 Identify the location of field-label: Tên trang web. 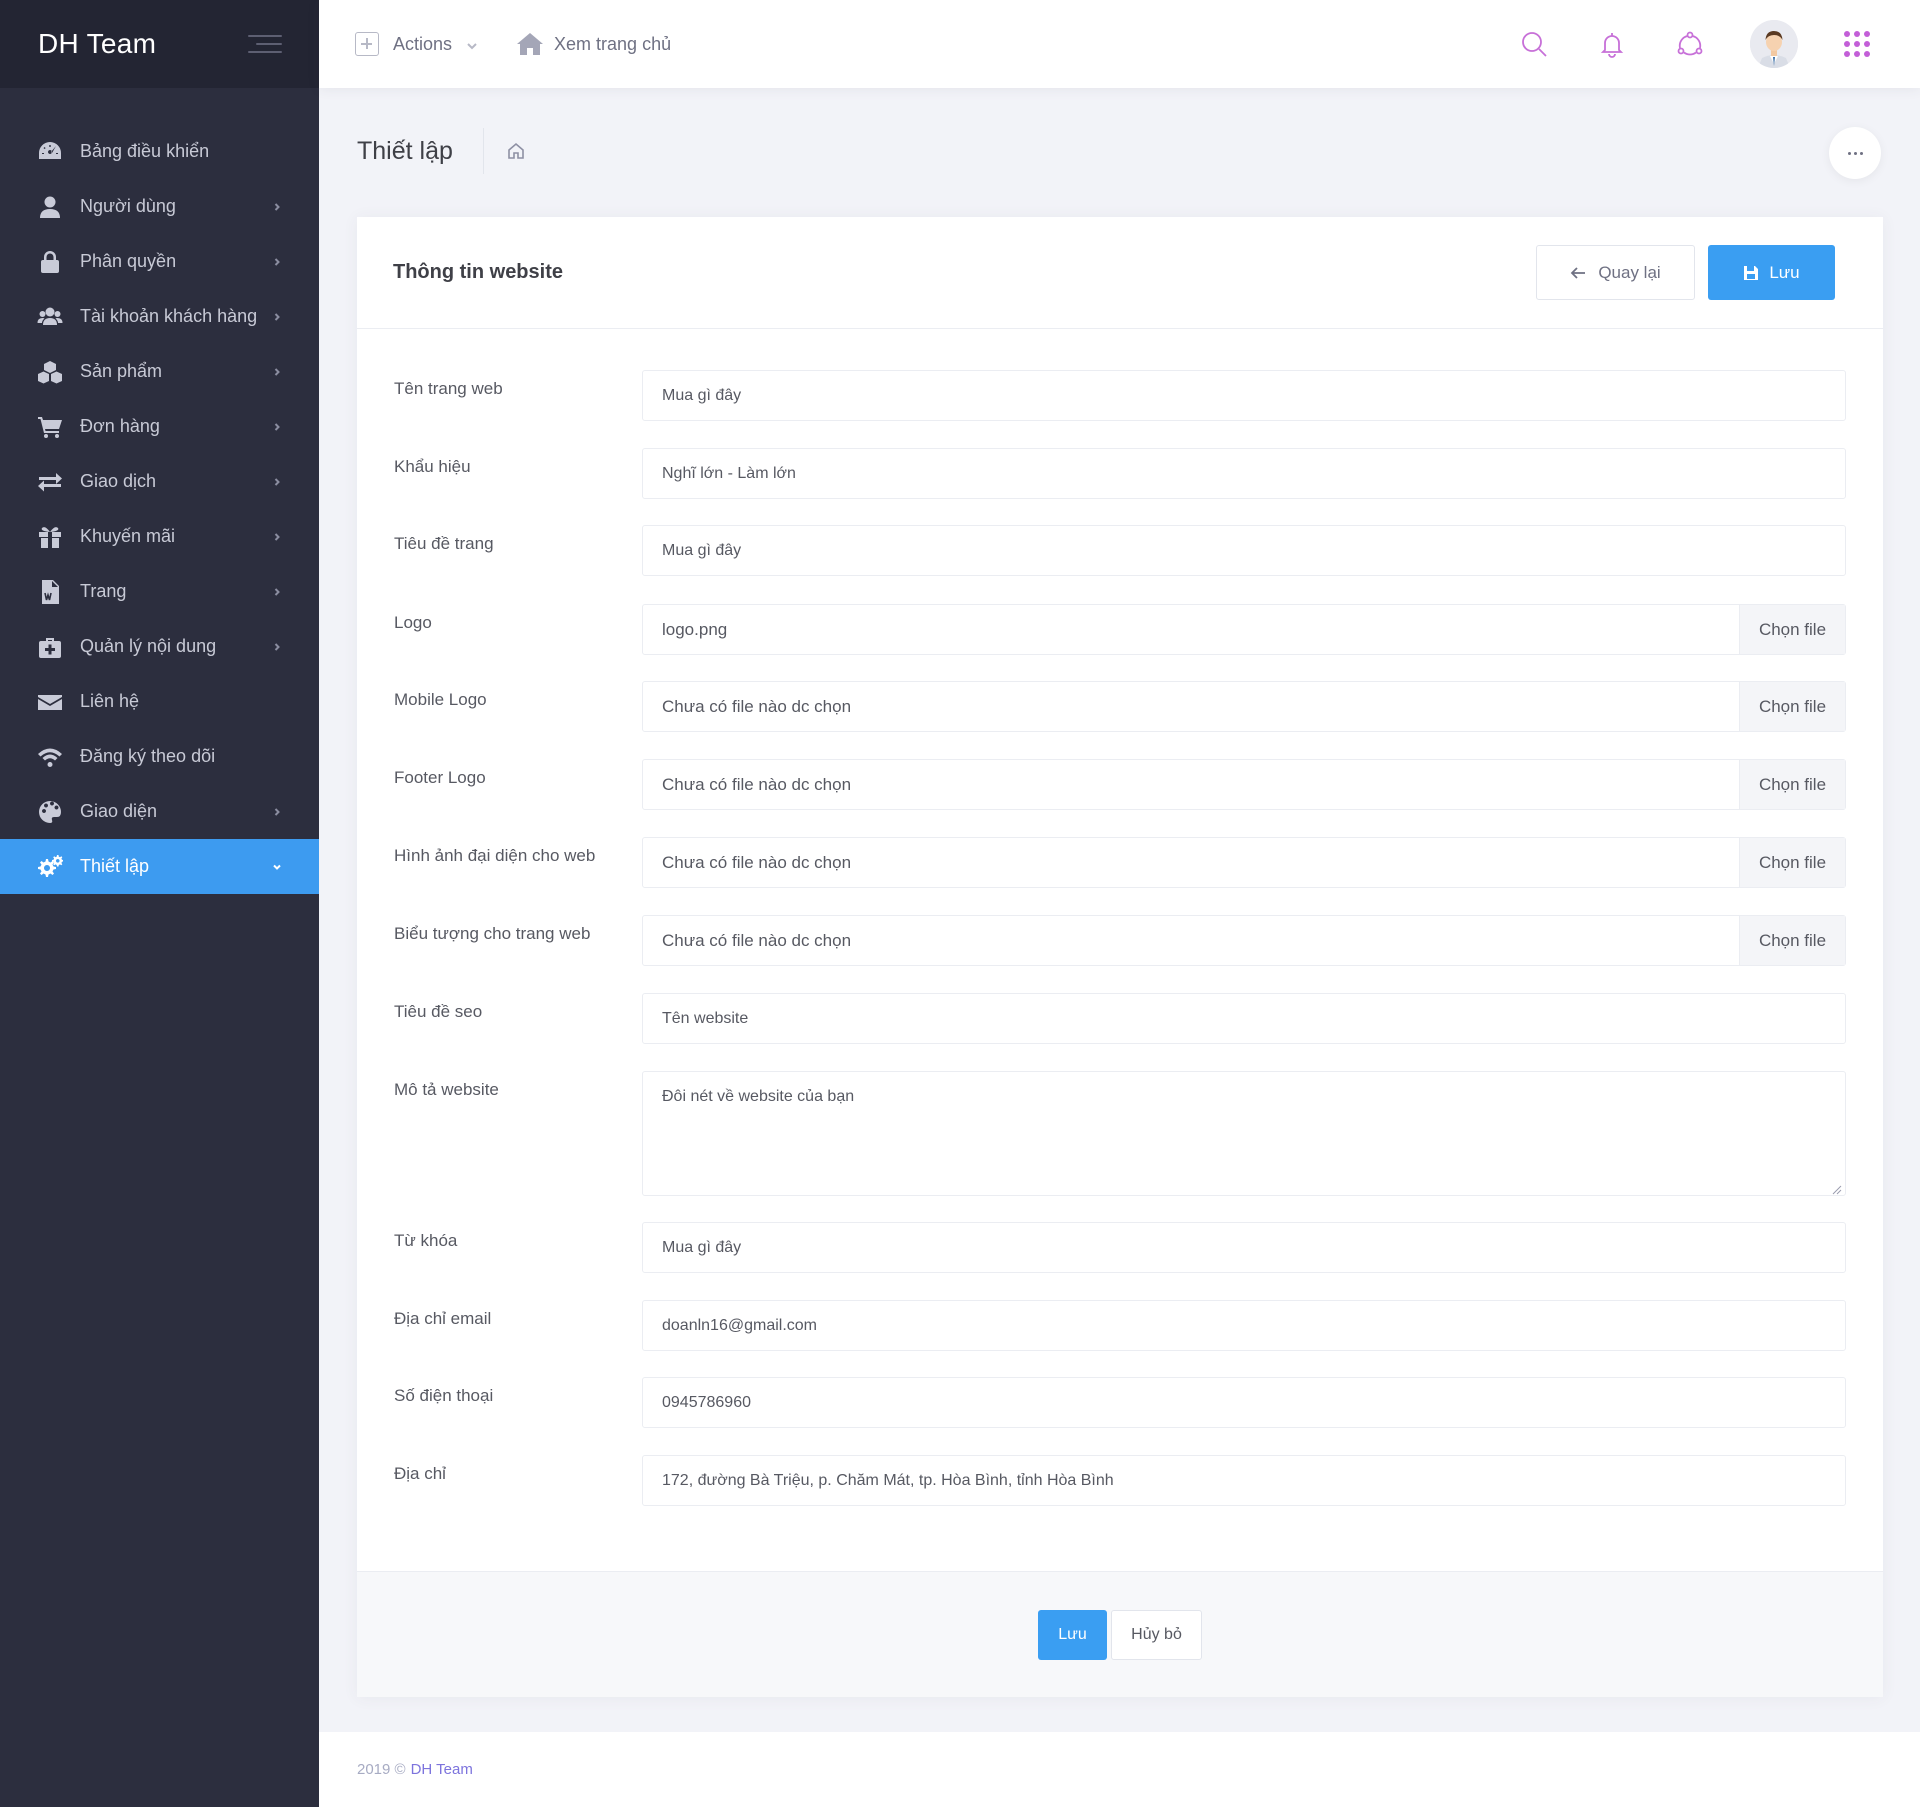
(448, 388).